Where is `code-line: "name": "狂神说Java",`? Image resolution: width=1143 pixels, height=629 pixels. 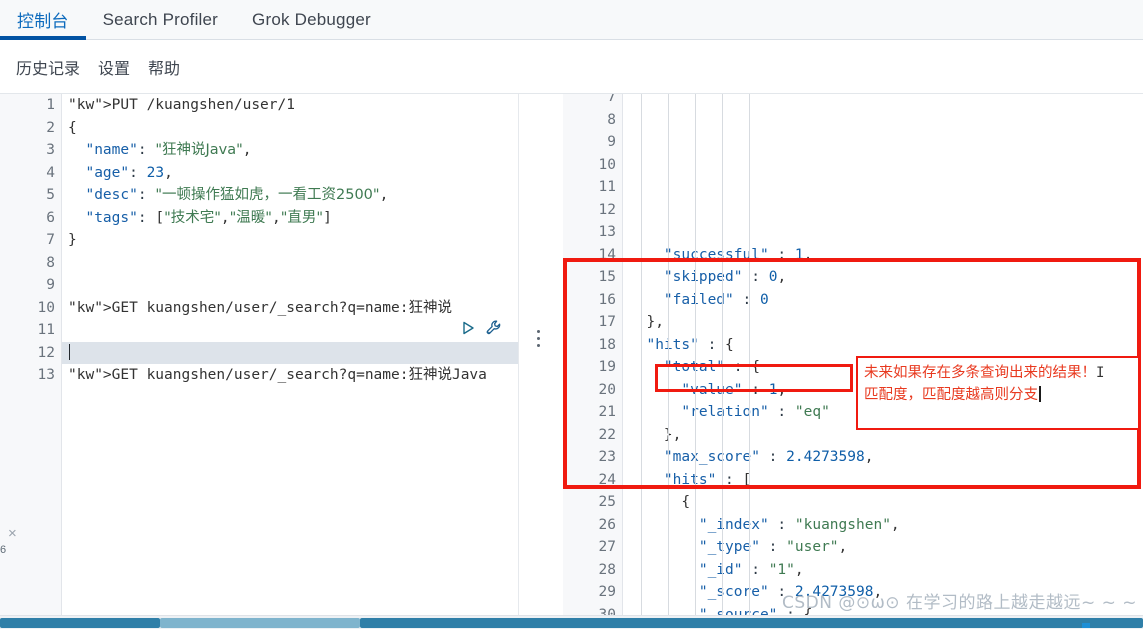
code-line: "name": "狂神说Java", is located at coordinates (290, 150).